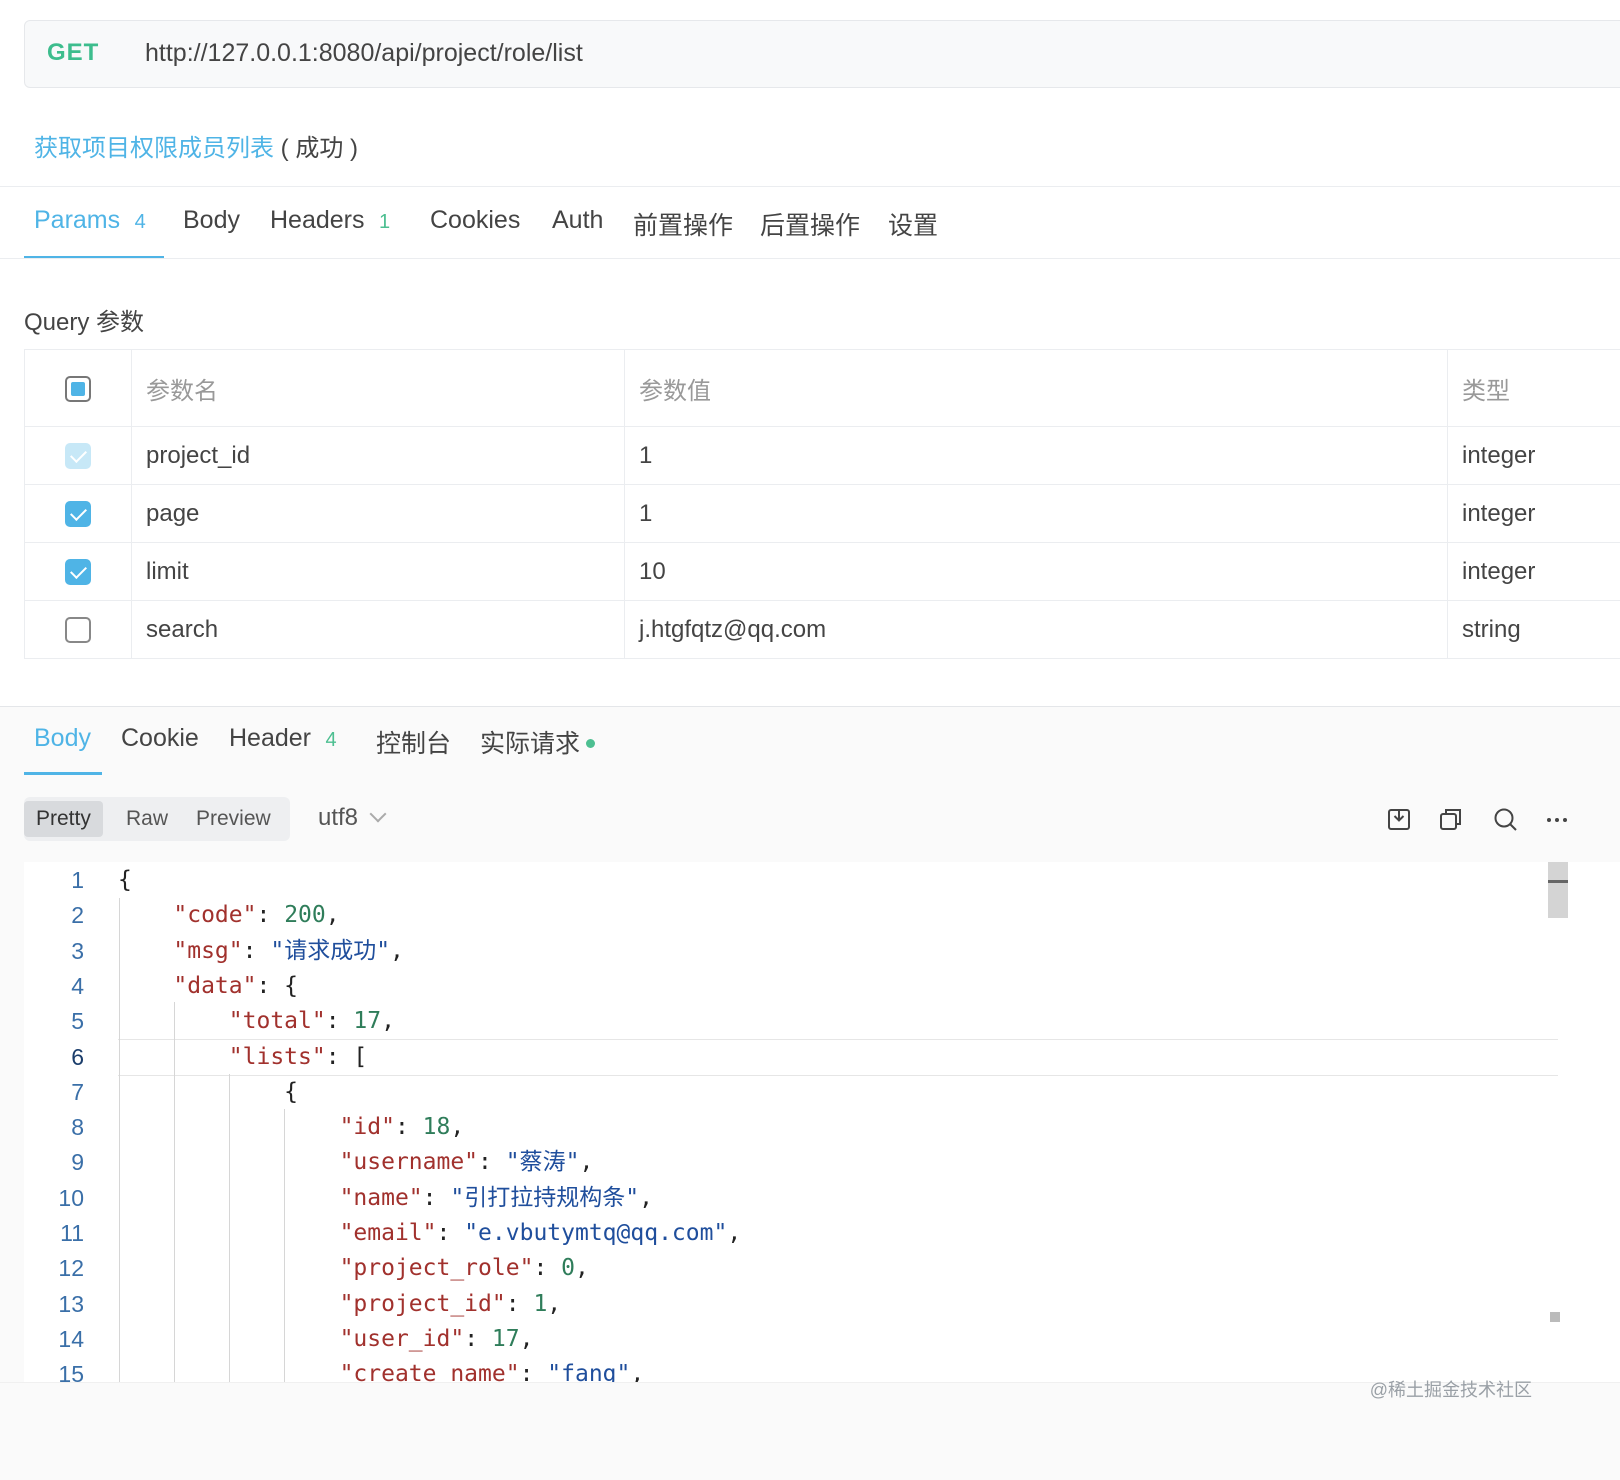  I want to click on code-text: "name": "引打拉持规构条",, so click(496, 1197).